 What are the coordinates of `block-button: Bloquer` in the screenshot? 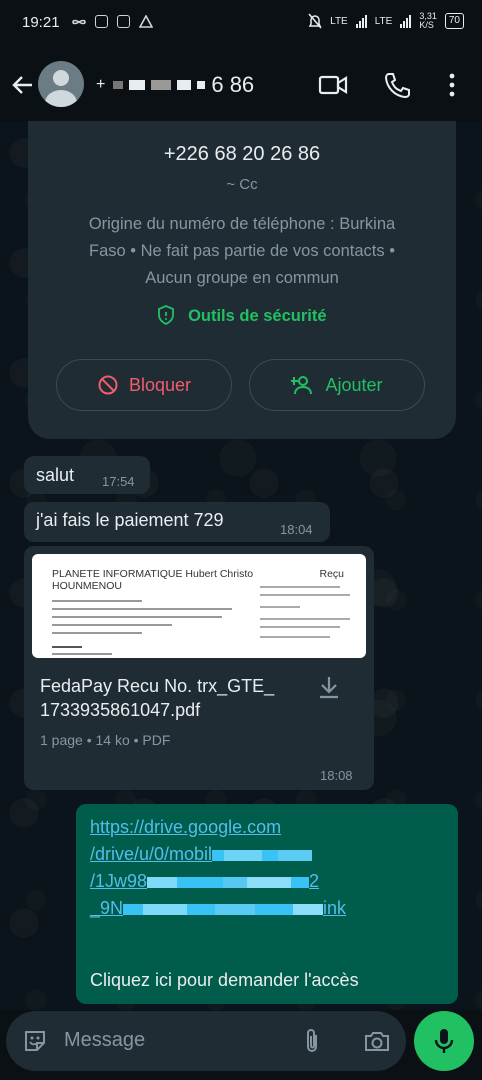 It's located at (144, 385).